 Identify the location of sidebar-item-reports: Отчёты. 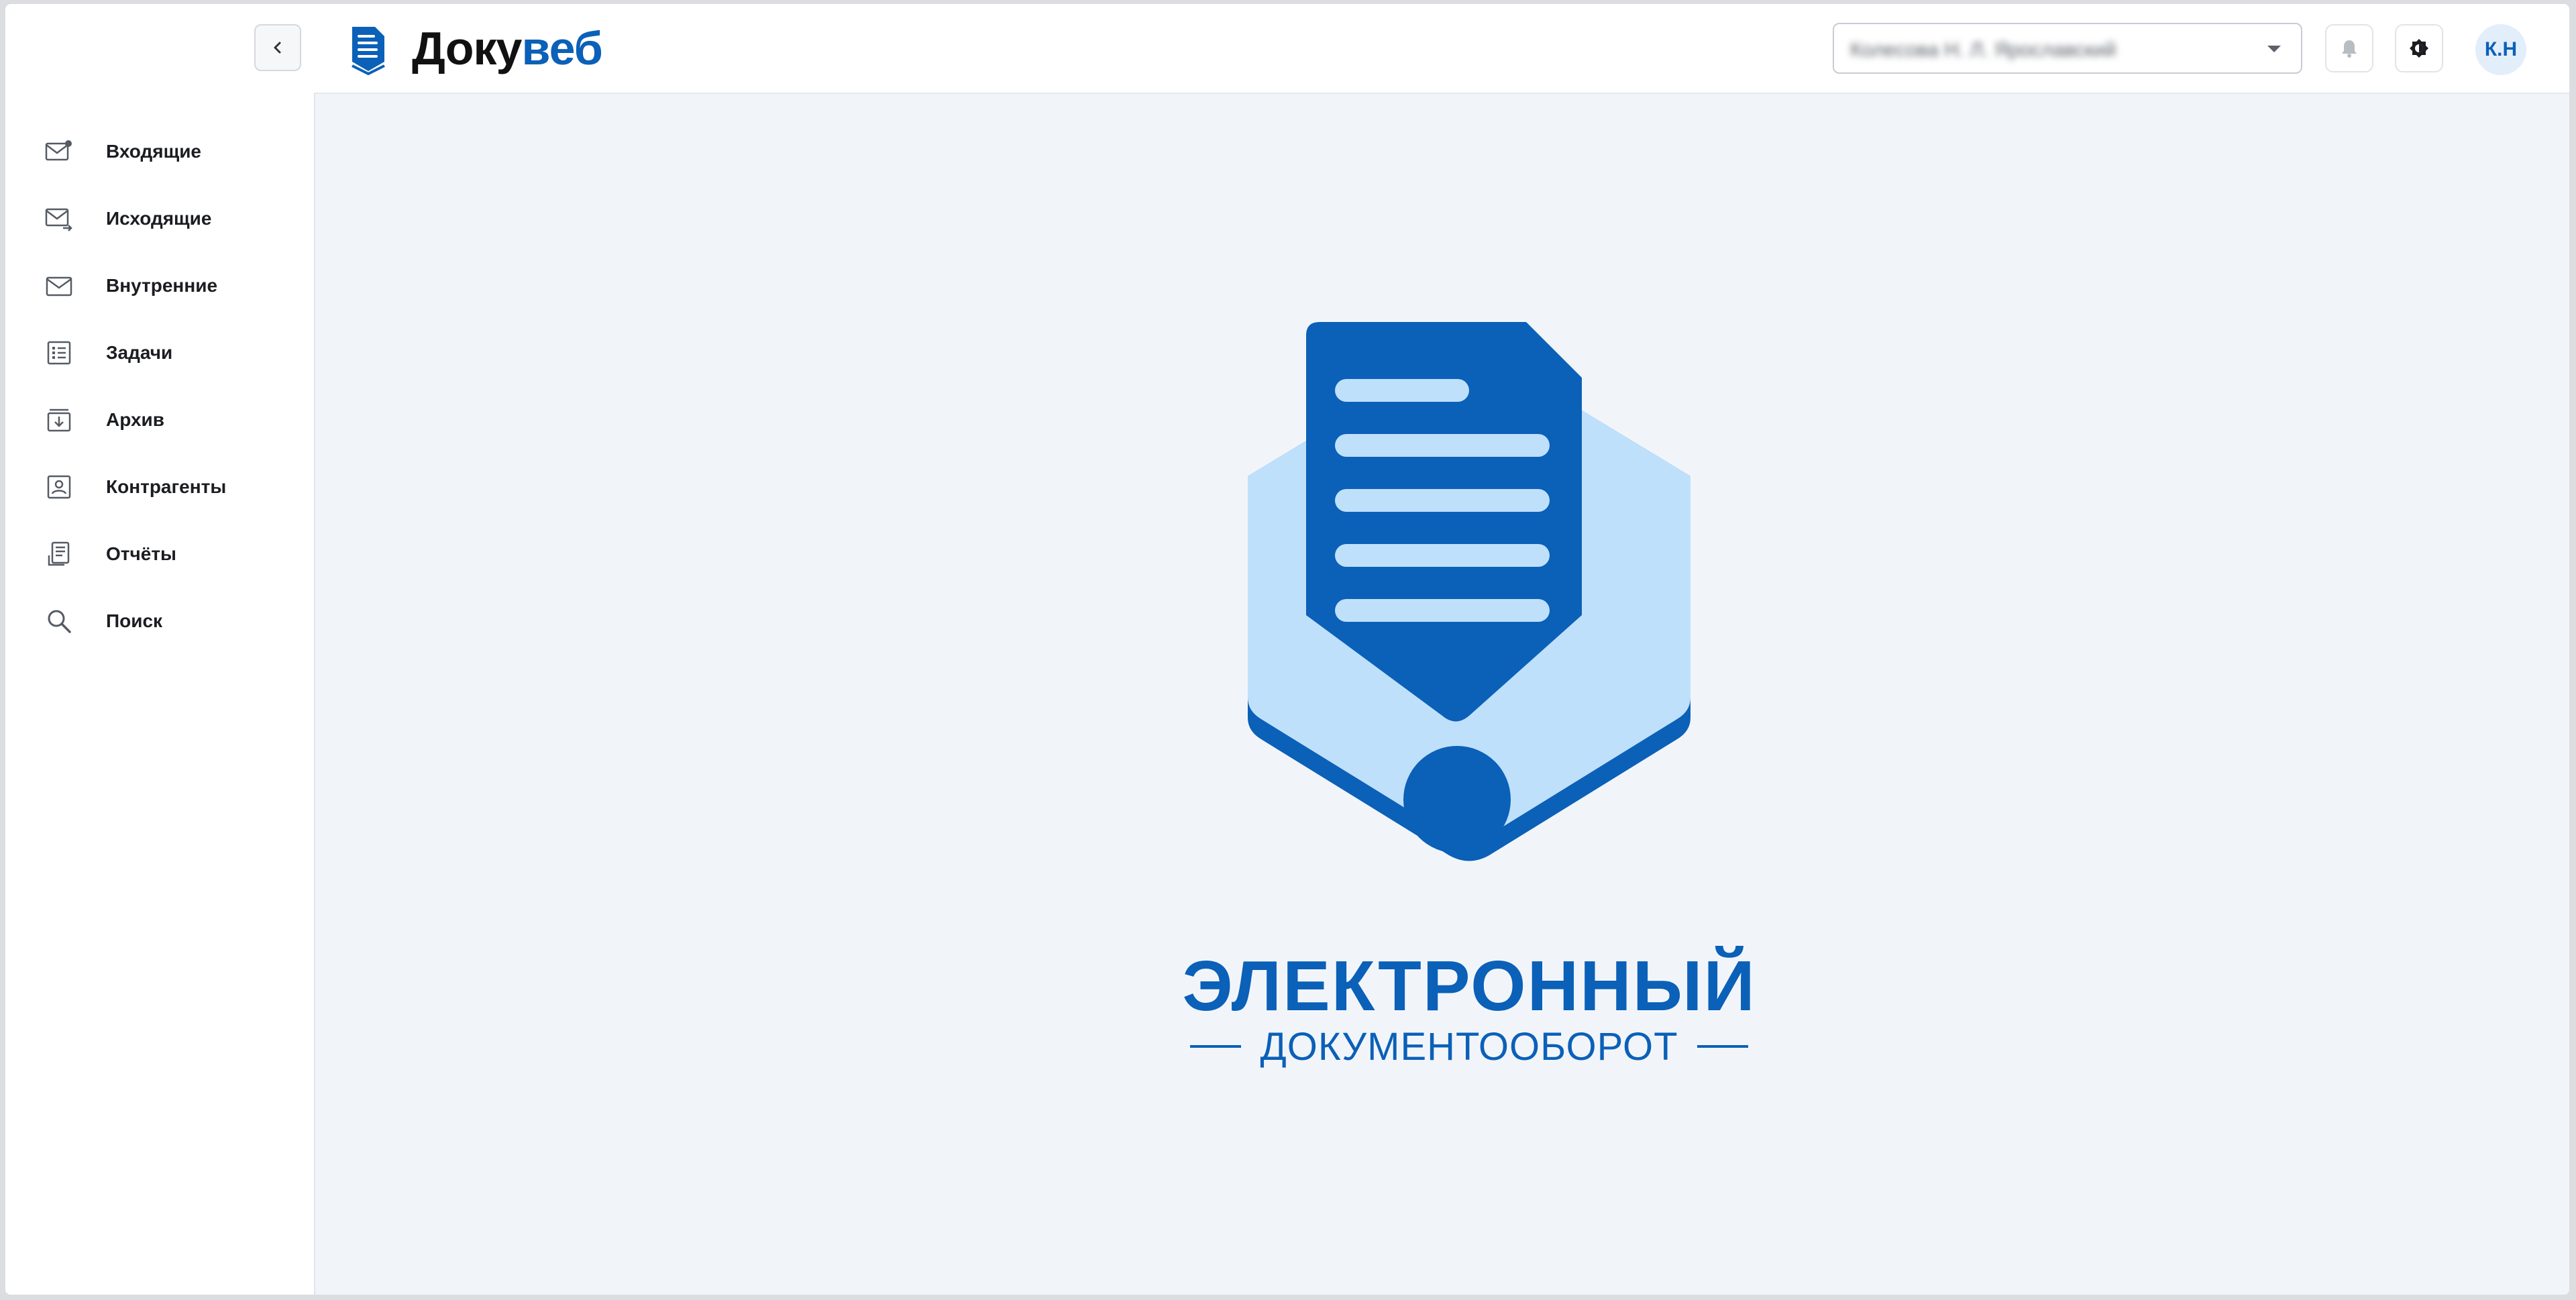
(159, 555).